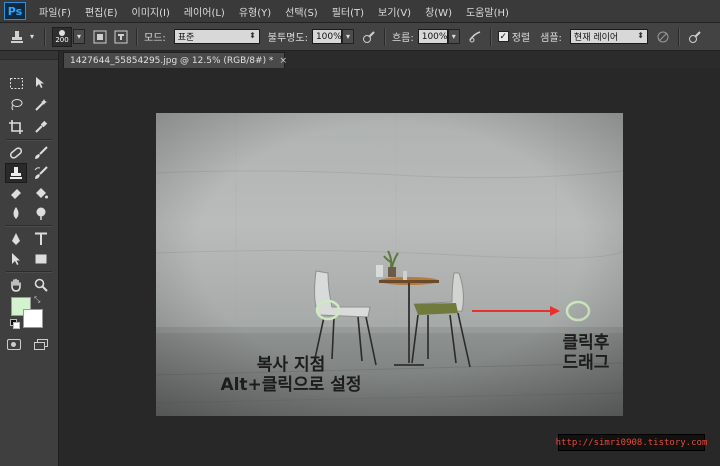 This screenshot has width=720, height=466. I want to click on document-tab-title: 1427644_55854295.jpg @ 12.5% (RGB/8#) *, so click(172, 60).